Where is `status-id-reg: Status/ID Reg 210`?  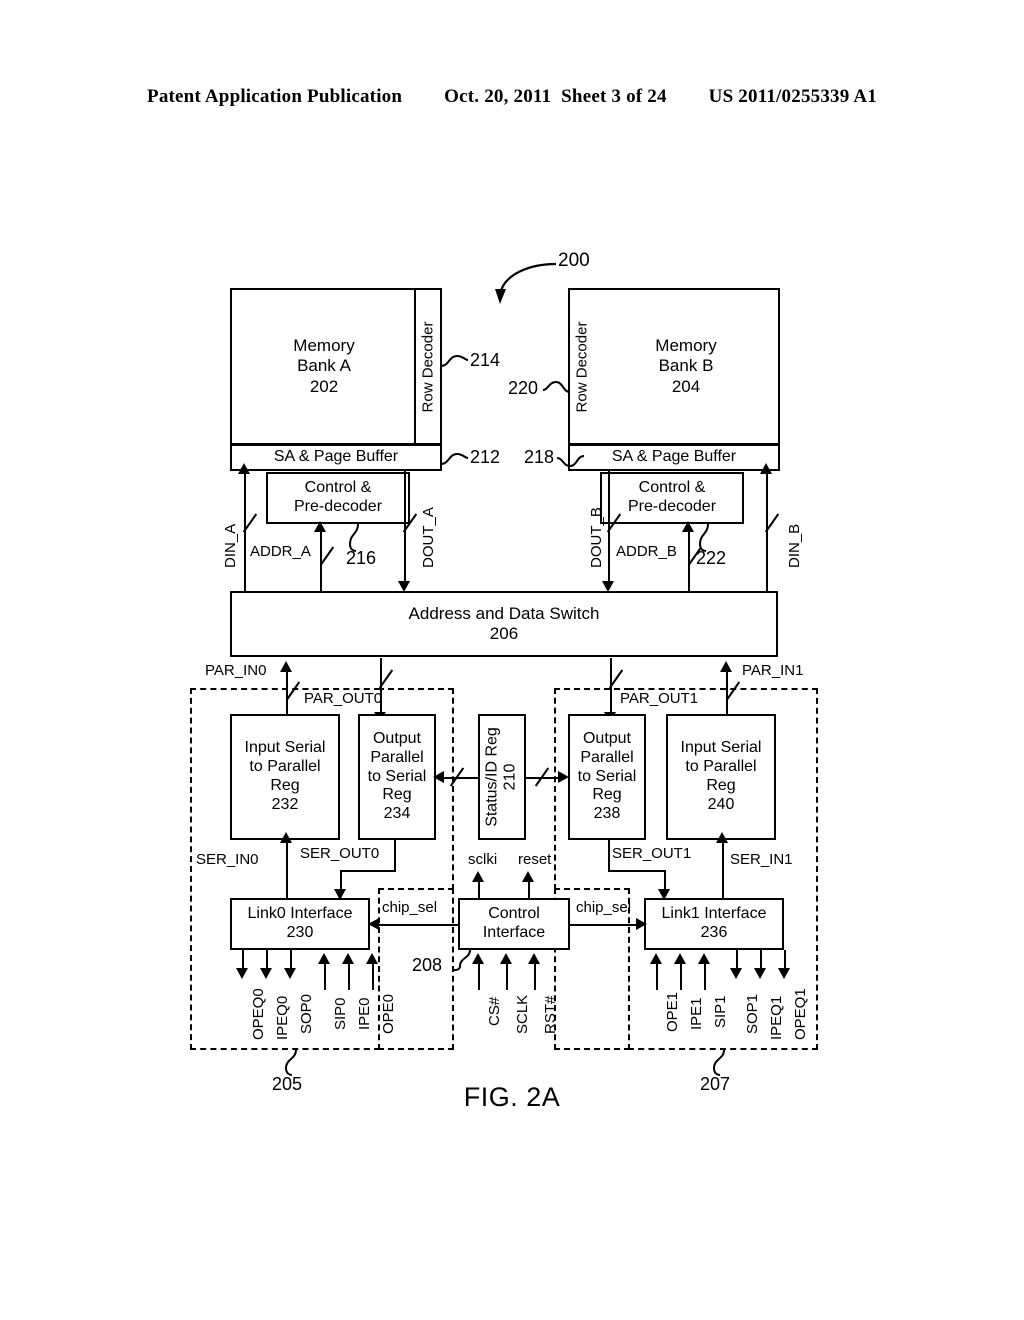
status-id-reg: Status/ID Reg 210 is located at coordinates (502, 777).